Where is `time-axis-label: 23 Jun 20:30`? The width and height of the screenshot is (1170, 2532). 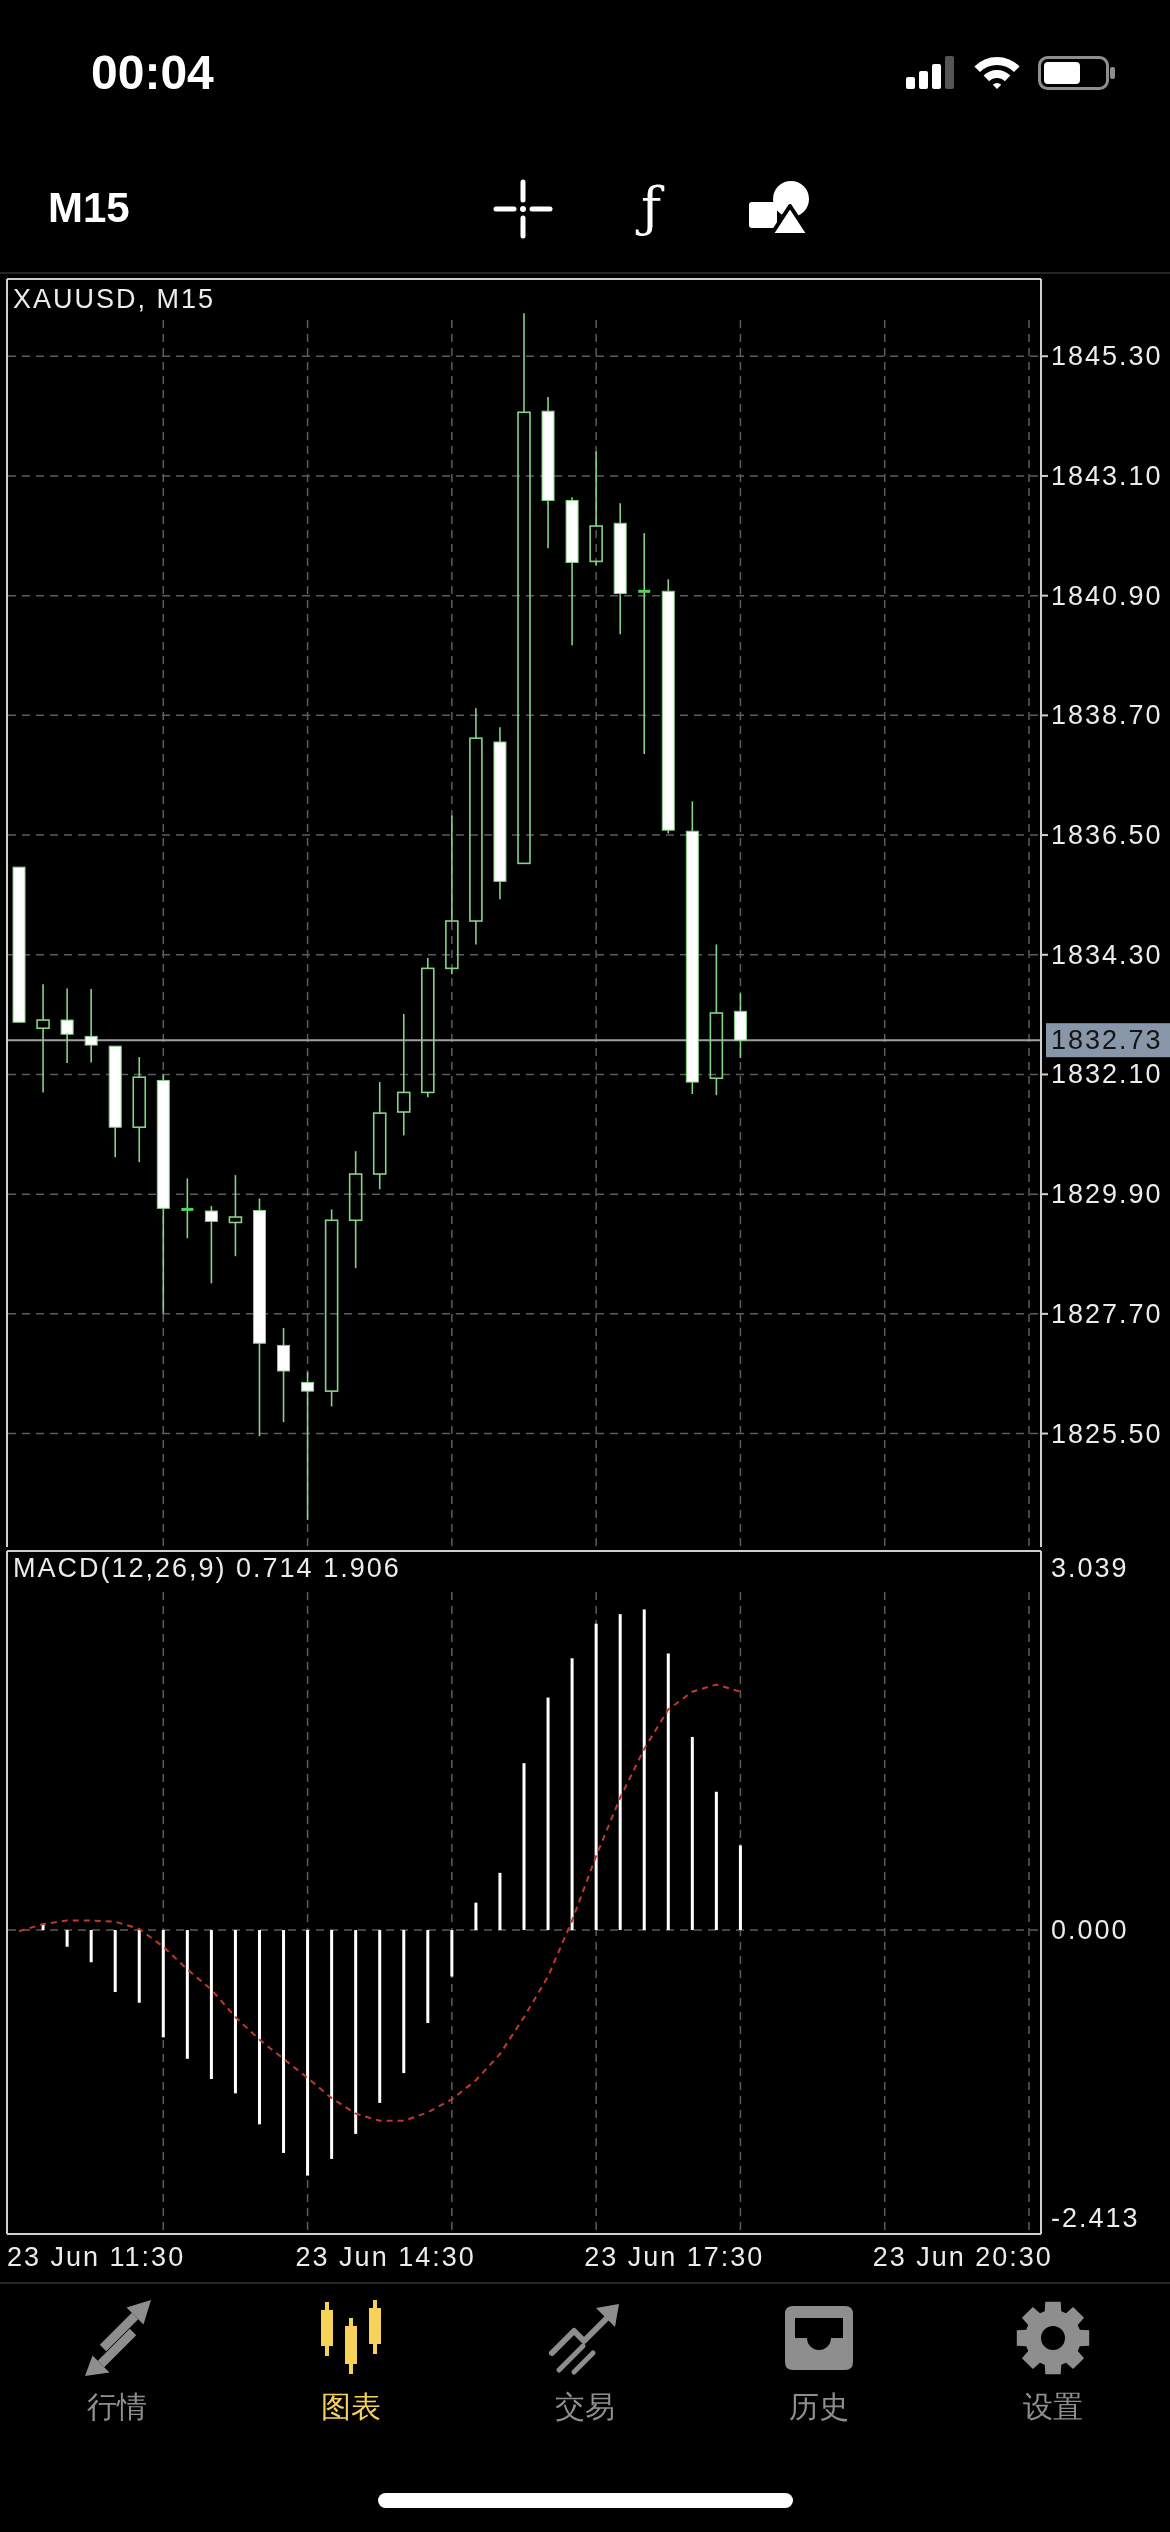 time-axis-label: 23 Jun 20:30 is located at coordinates (962, 2257).